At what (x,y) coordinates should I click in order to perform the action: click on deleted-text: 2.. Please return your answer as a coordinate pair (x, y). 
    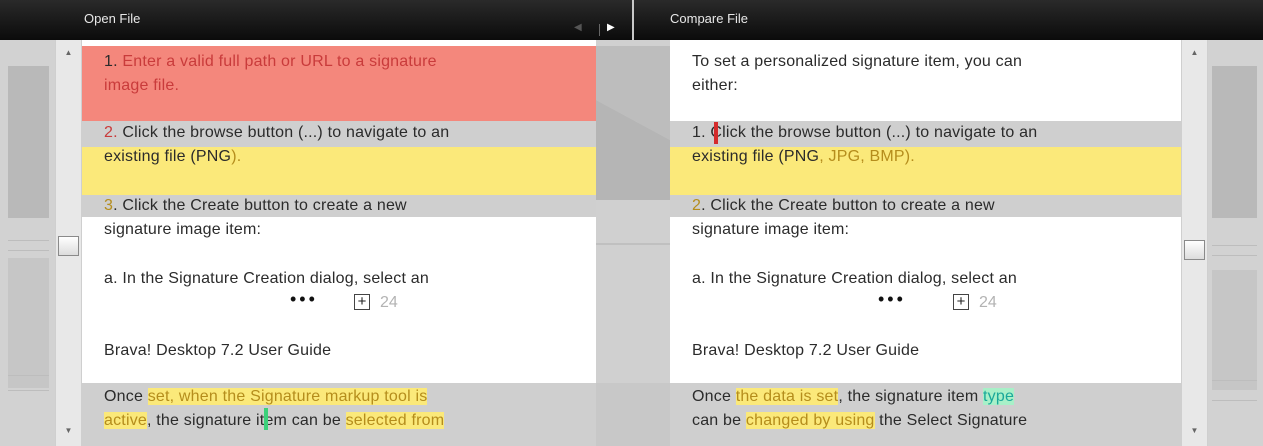
    Looking at the image, I should click on (113, 132).